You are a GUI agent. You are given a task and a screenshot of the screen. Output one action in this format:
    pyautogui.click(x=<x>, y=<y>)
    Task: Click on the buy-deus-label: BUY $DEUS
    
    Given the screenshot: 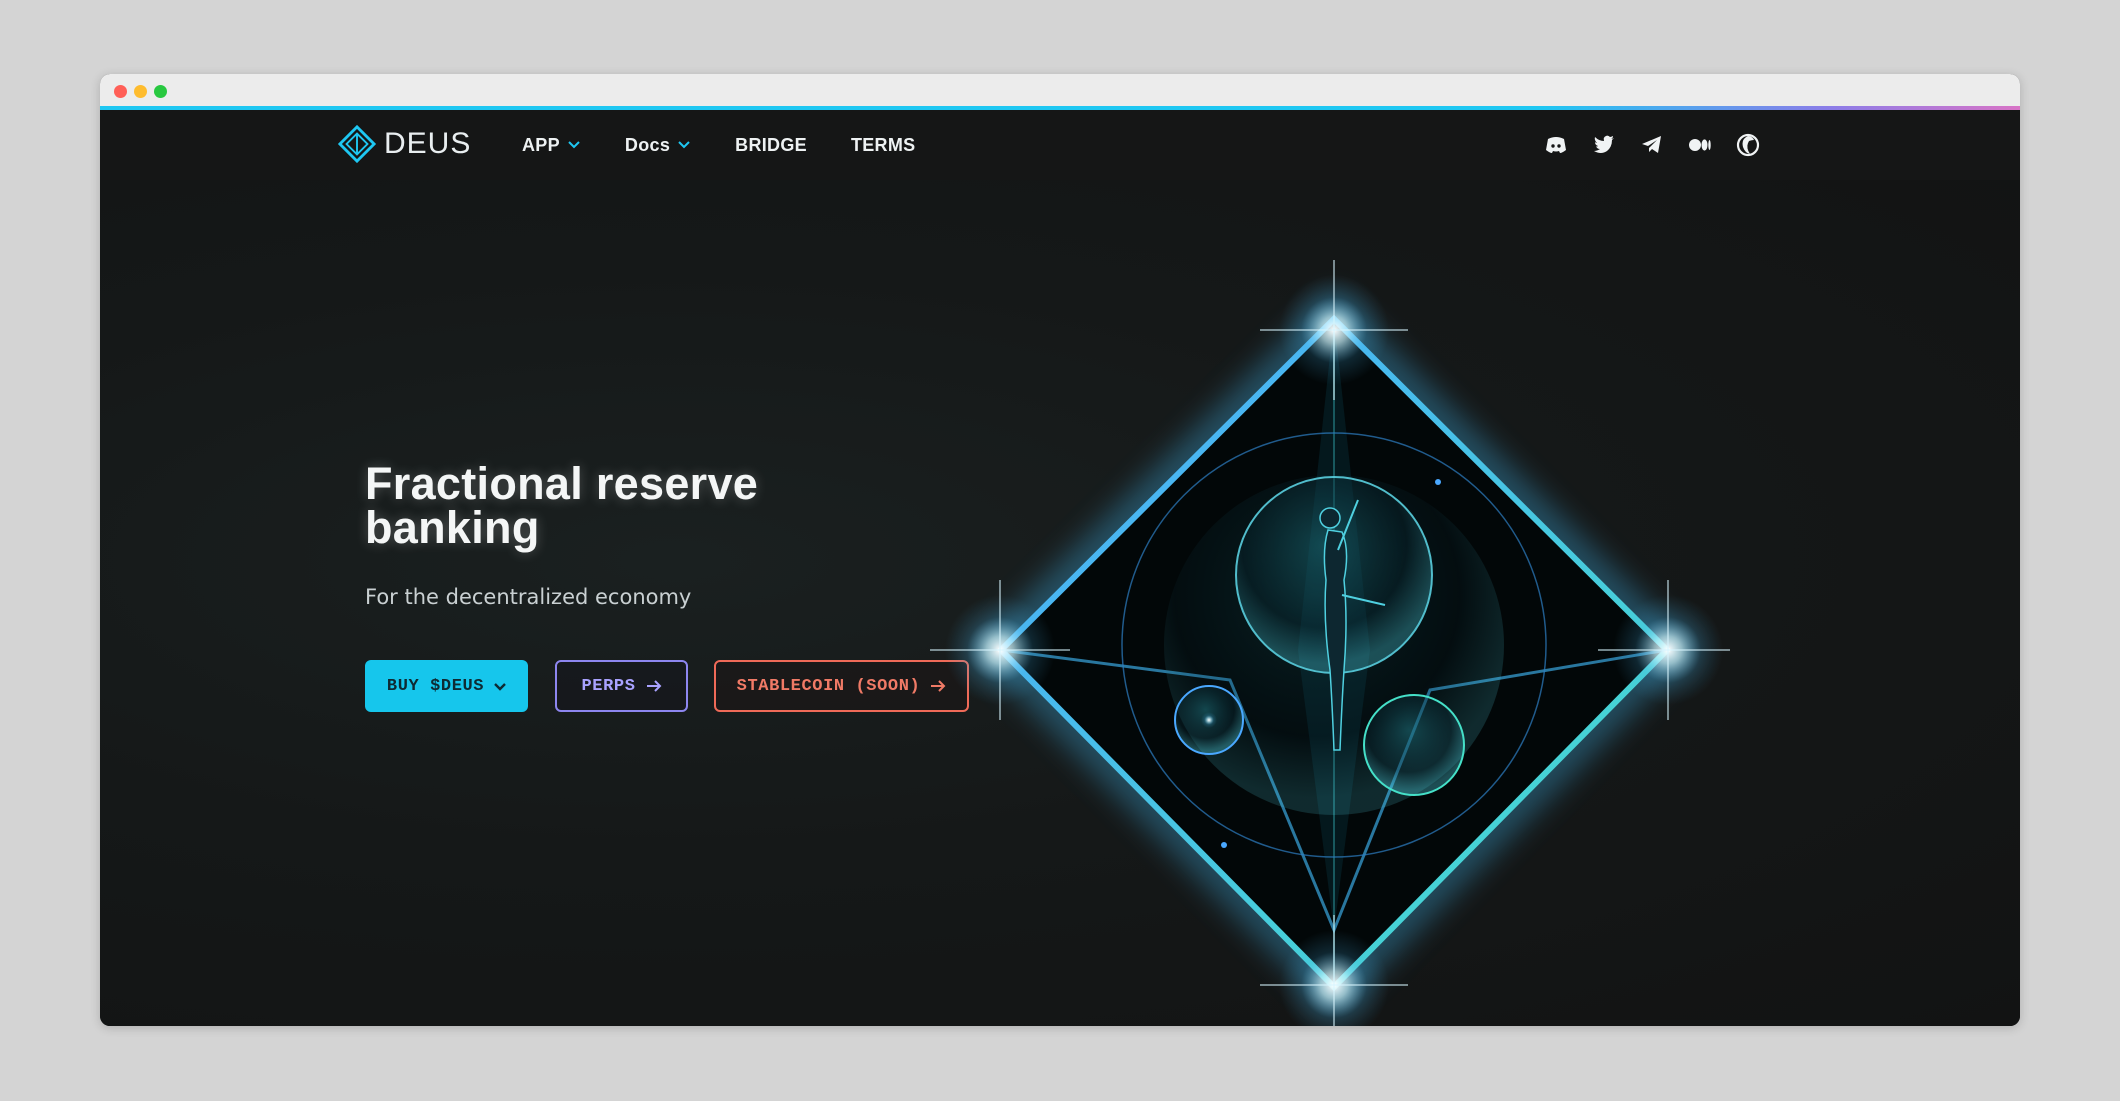 What is the action you would take?
    pyautogui.click(x=435, y=686)
    